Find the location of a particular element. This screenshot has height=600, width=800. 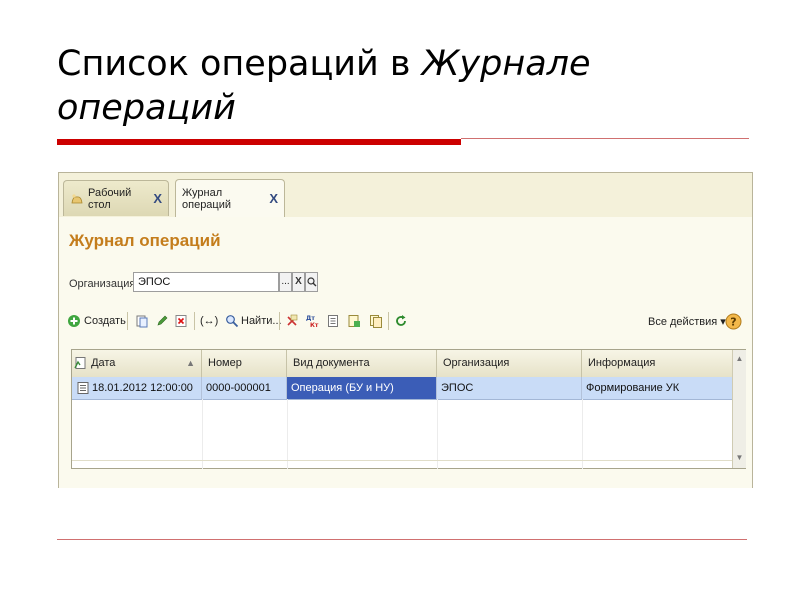

copy-icon is located at coordinates (142, 321).